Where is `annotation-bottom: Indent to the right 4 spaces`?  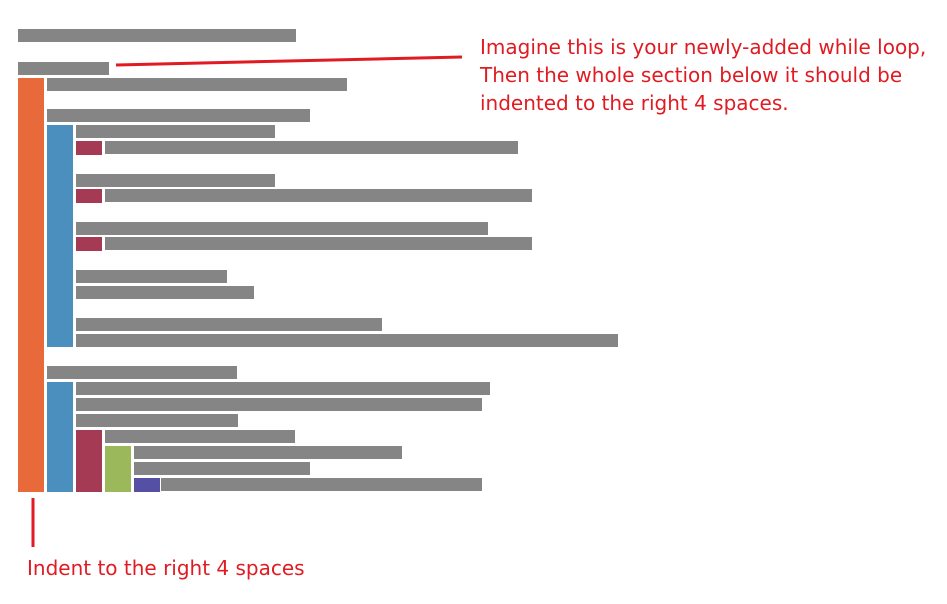 annotation-bottom: Indent to the right 4 spaces is located at coordinates (166, 568).